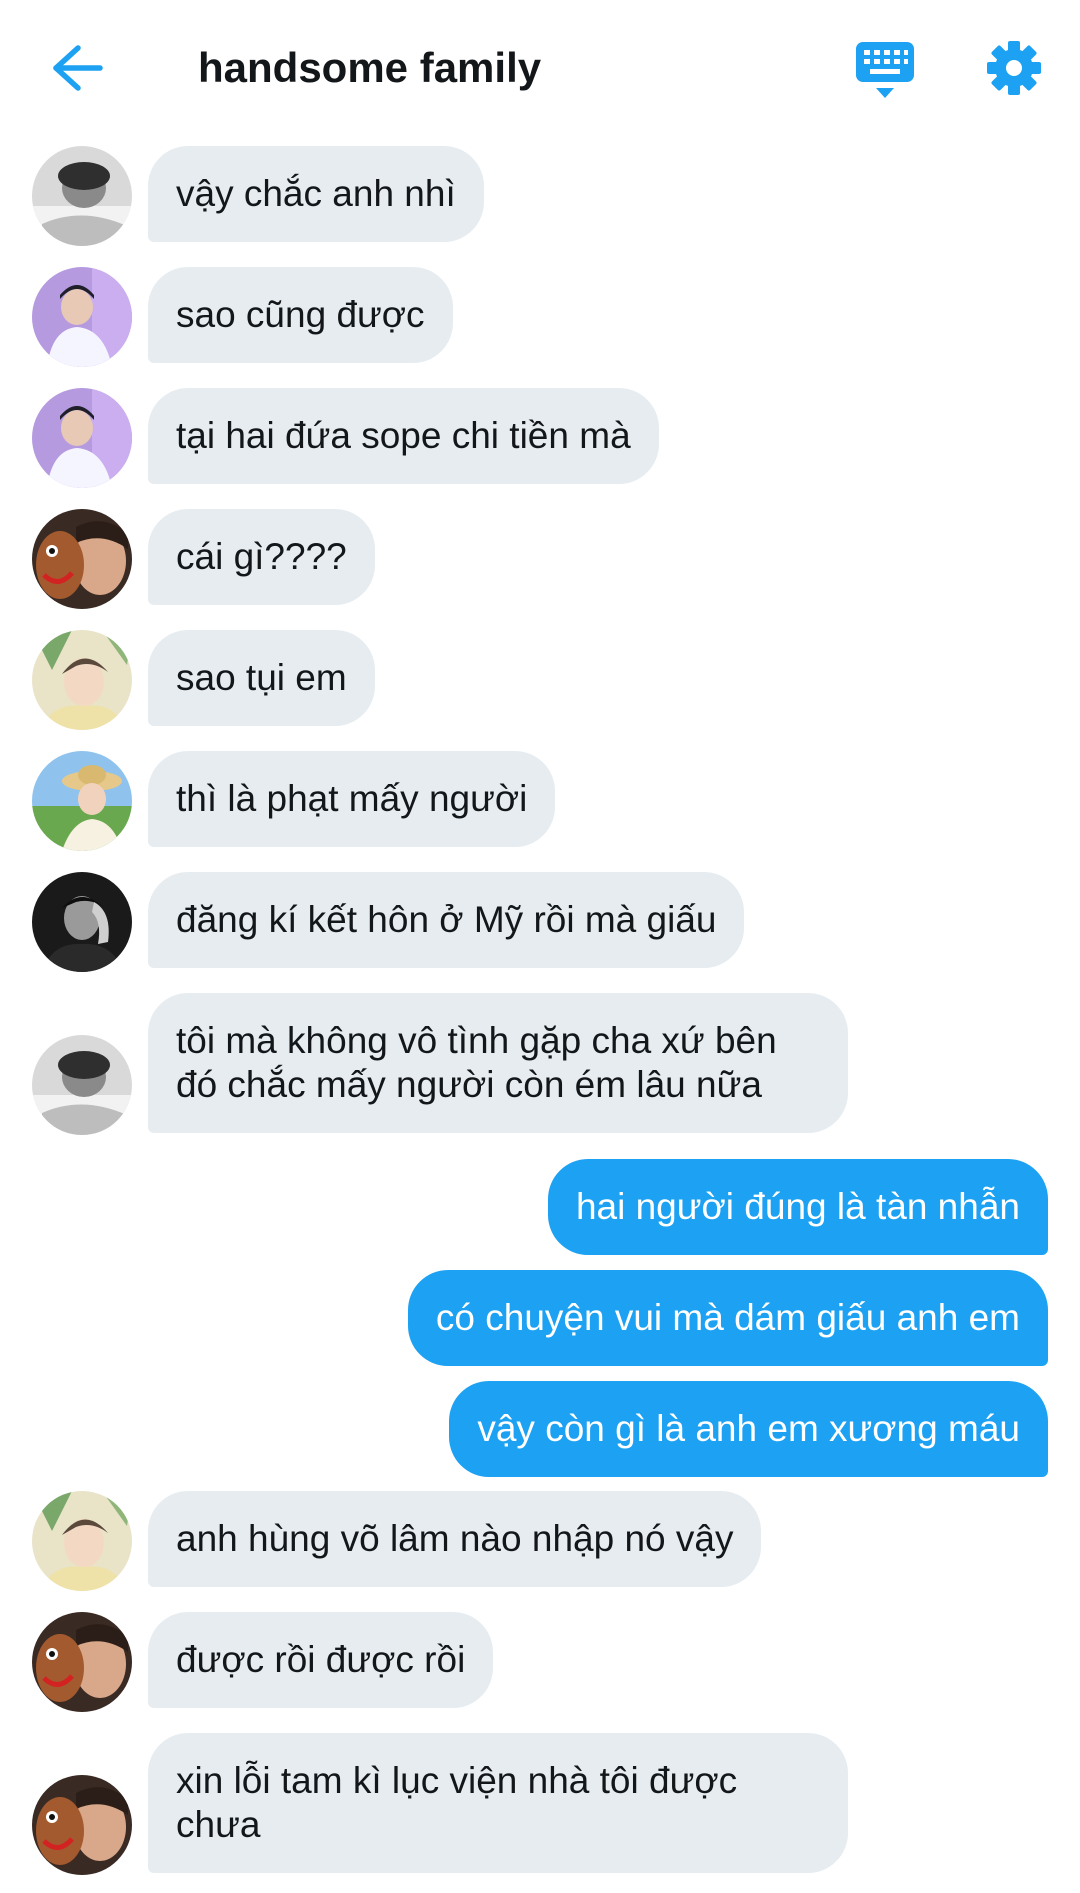 The height and width of the screenshot is (1893, 1080). What do you see at coordinates (403, 436) in the screenshot?
I see `message-bubble: tại hai đứa sope chi tiền mà` at bounding box center [403, 436].